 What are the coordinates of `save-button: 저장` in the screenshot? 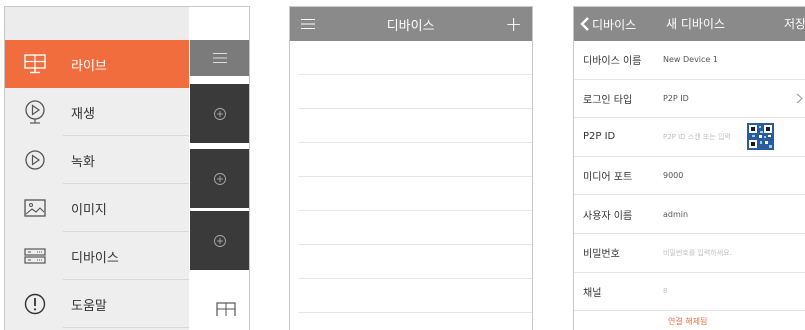 It's located at (794, 24).